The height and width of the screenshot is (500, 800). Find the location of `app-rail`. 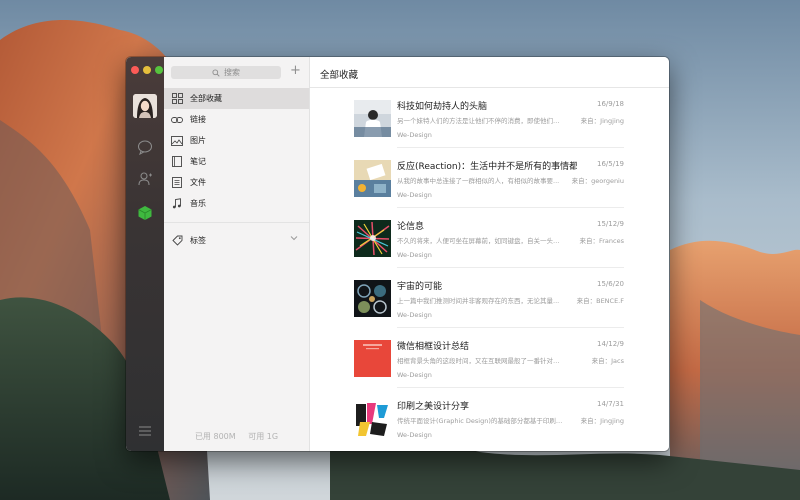

app-rail is located at coordinates (145, 254).